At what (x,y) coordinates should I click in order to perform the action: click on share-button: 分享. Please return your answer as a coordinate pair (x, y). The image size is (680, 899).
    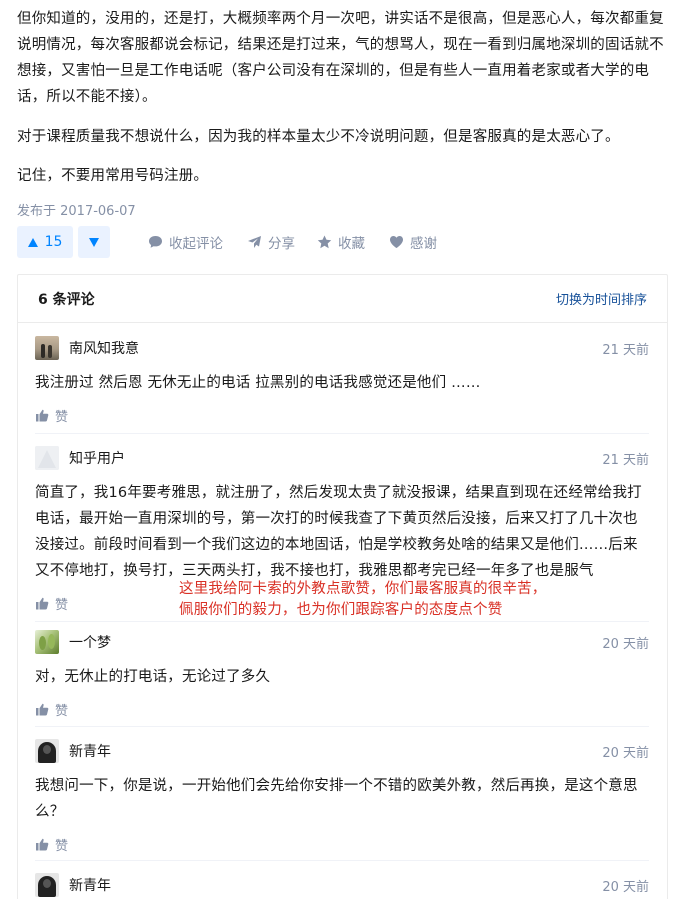
    Looking at the image, I should click on (271, 242).